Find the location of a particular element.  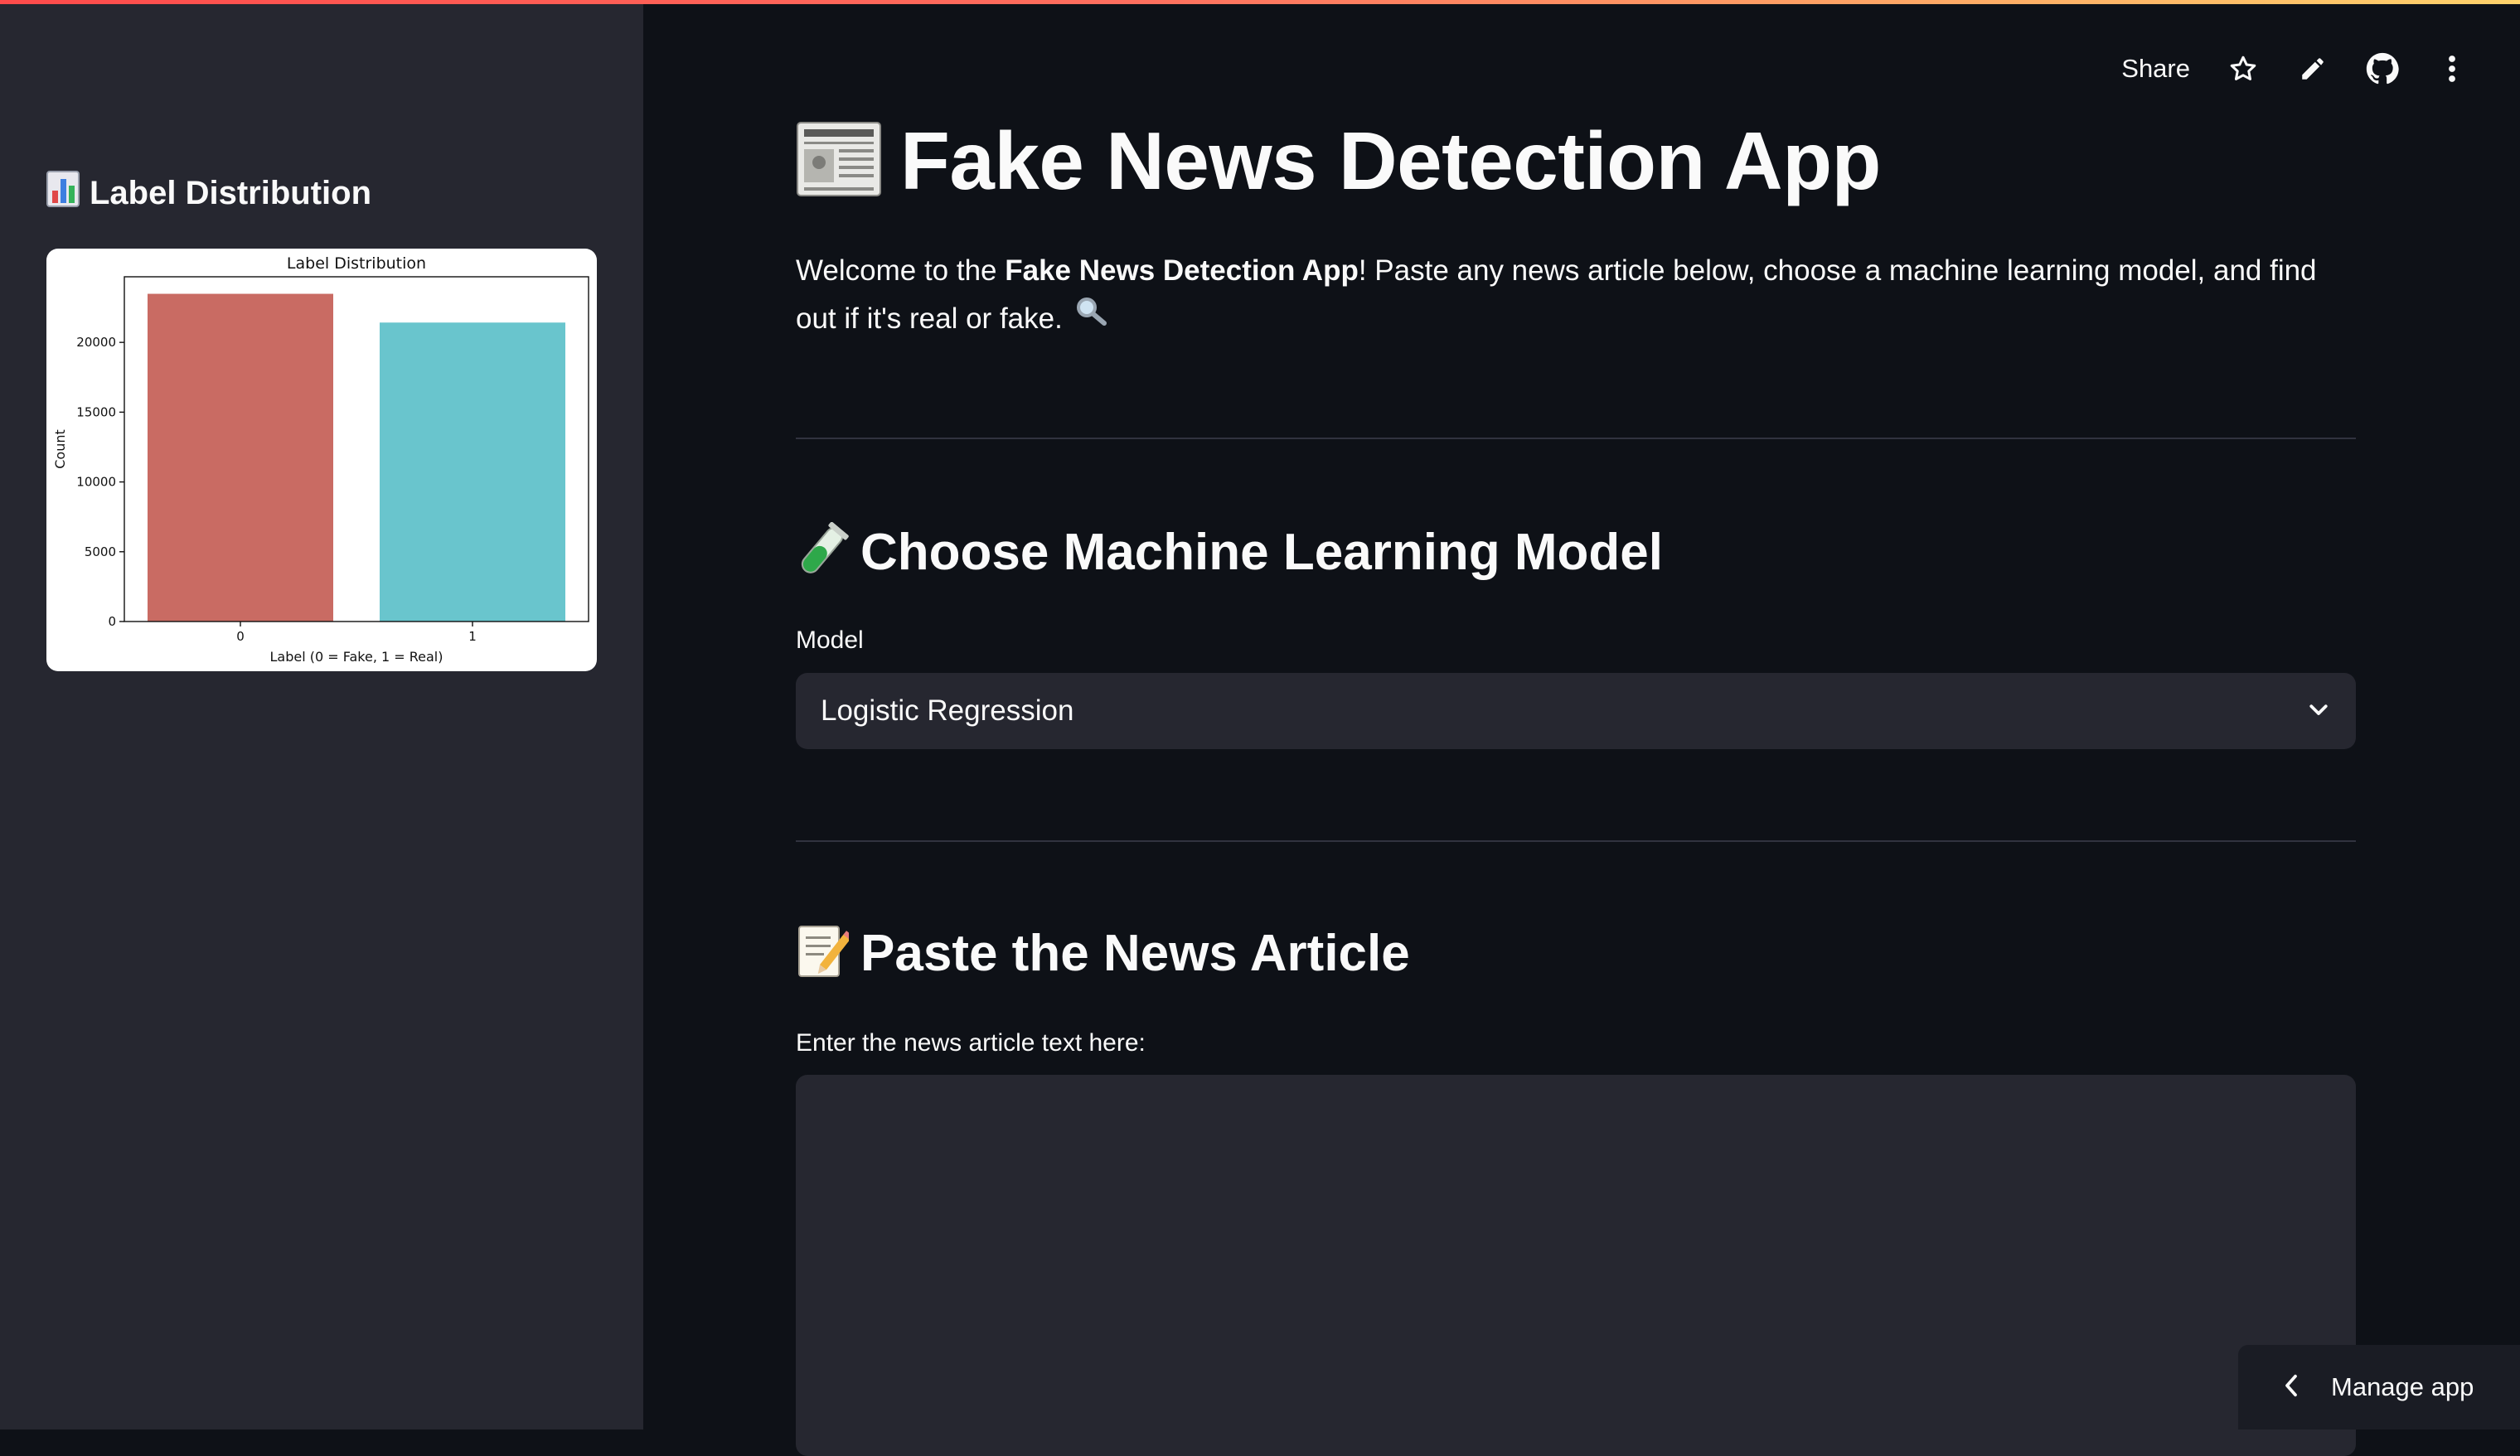

test-tube-emoji-icon is located at coordinates (822, 552).